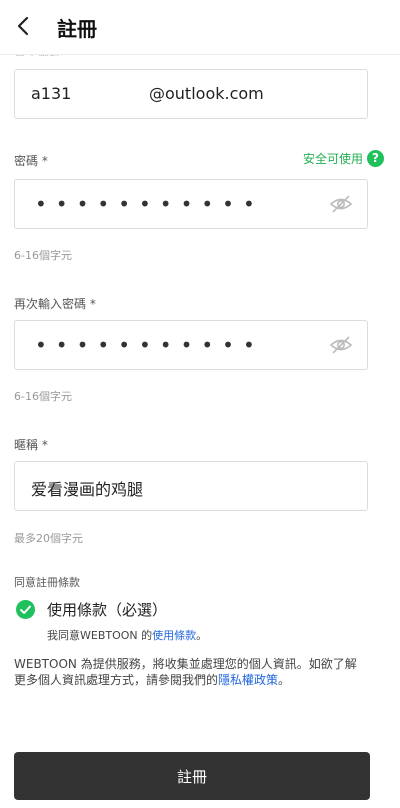 The height and width of the screenshot is (808, 400). What do you see at coordinates (149, 345) in the screenshot?
I see `confirm-password-masked-value: •••••••••••` at bounding box center [149, 345].